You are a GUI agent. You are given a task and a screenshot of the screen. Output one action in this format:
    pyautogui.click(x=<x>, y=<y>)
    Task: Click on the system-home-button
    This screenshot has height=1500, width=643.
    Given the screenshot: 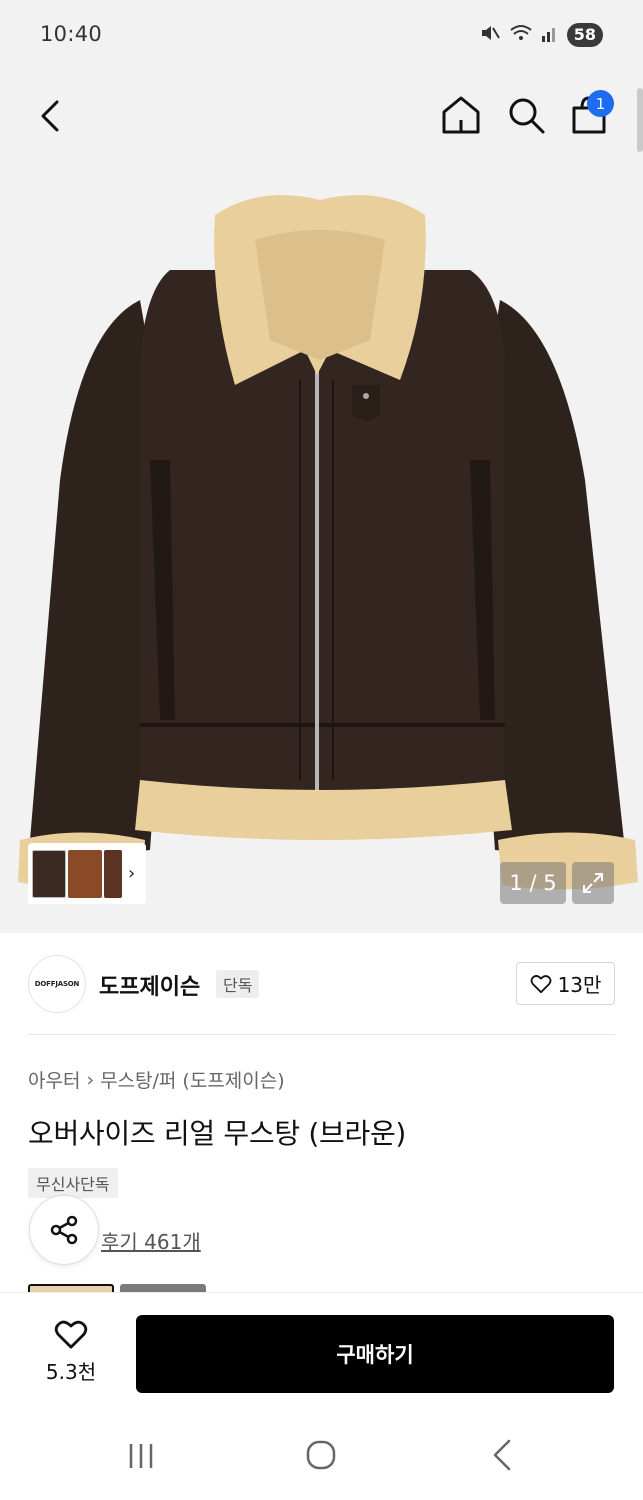 What is the action you would take?
    pyautogui.click(x=321, y=1455)
    